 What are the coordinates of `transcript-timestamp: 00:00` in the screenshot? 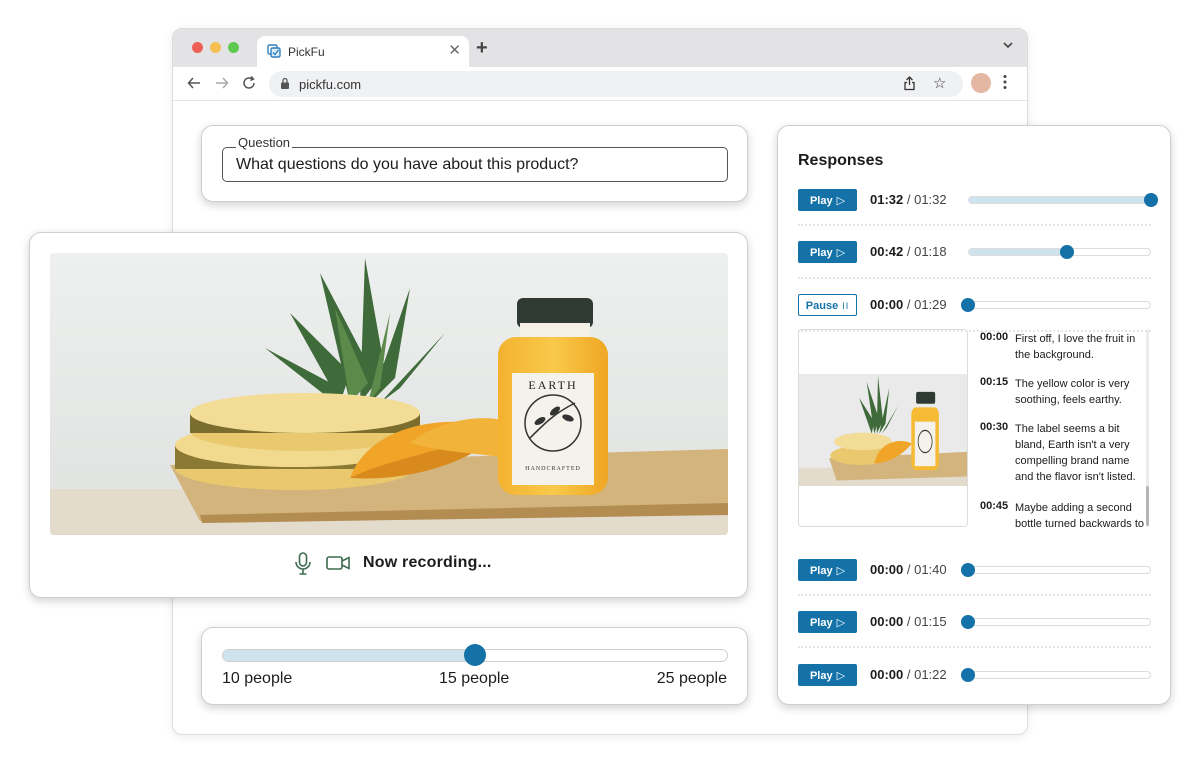 It's located at (994, 337).